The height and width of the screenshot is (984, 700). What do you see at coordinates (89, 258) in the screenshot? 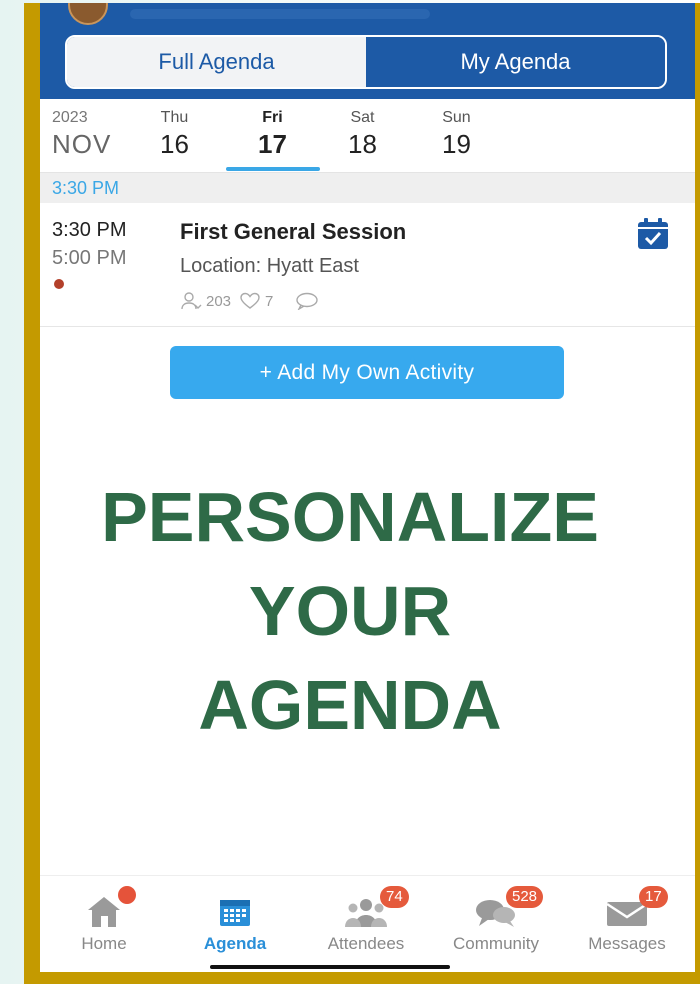
I see `session-end-time: 5:00 PM` at bounding box center [89, 258].